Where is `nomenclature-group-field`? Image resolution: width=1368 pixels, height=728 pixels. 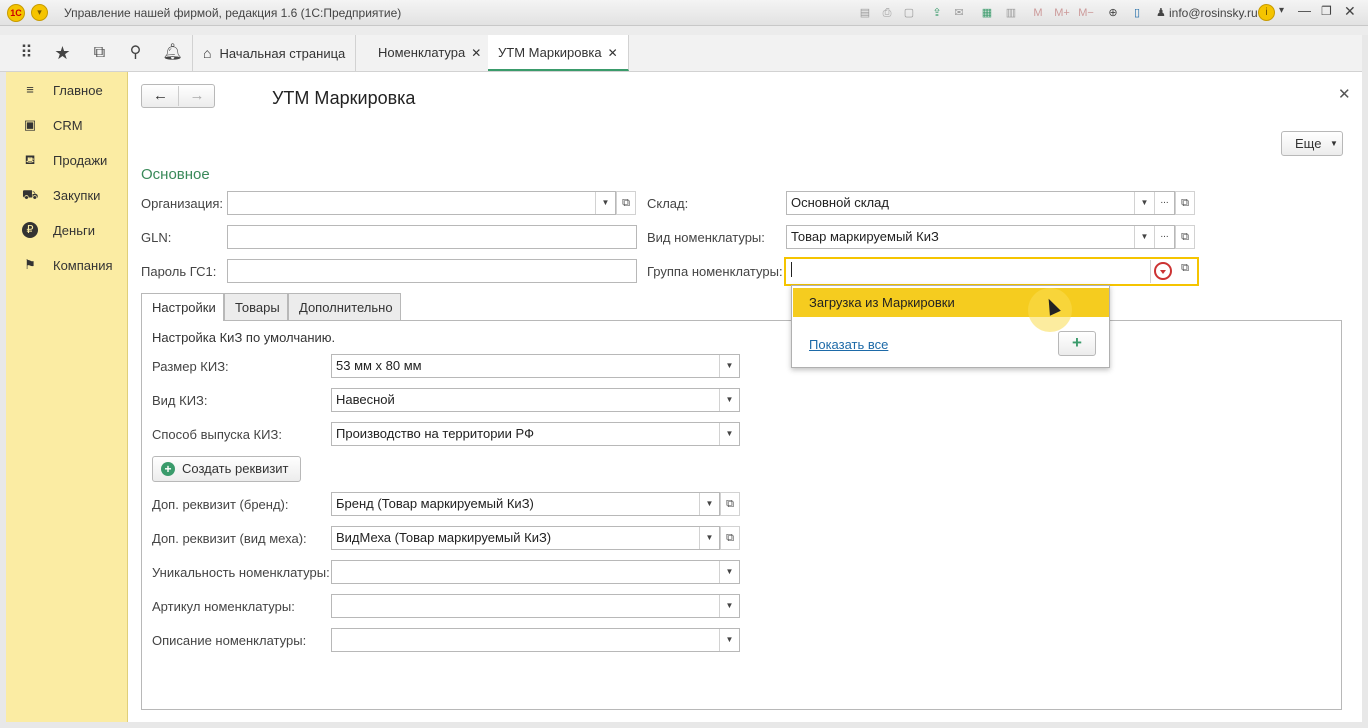
nomenclature-group-field is located at coordinates (991, 271).